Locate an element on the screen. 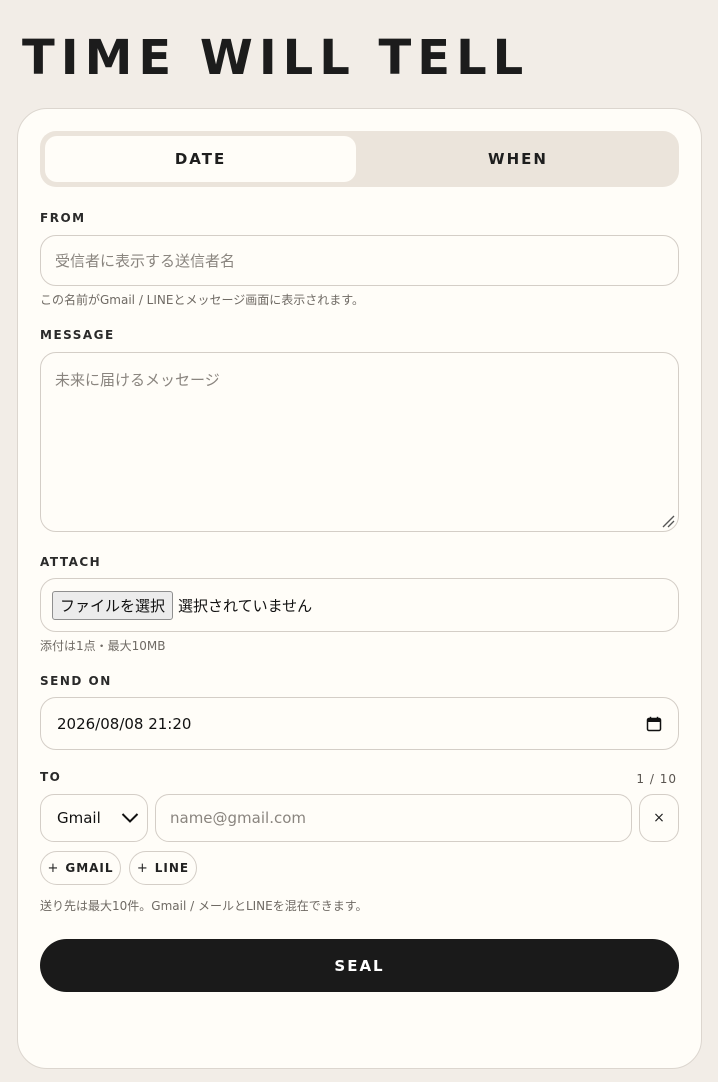  add-gmail-button: + GMAIL is located at coordinates (80, 868).